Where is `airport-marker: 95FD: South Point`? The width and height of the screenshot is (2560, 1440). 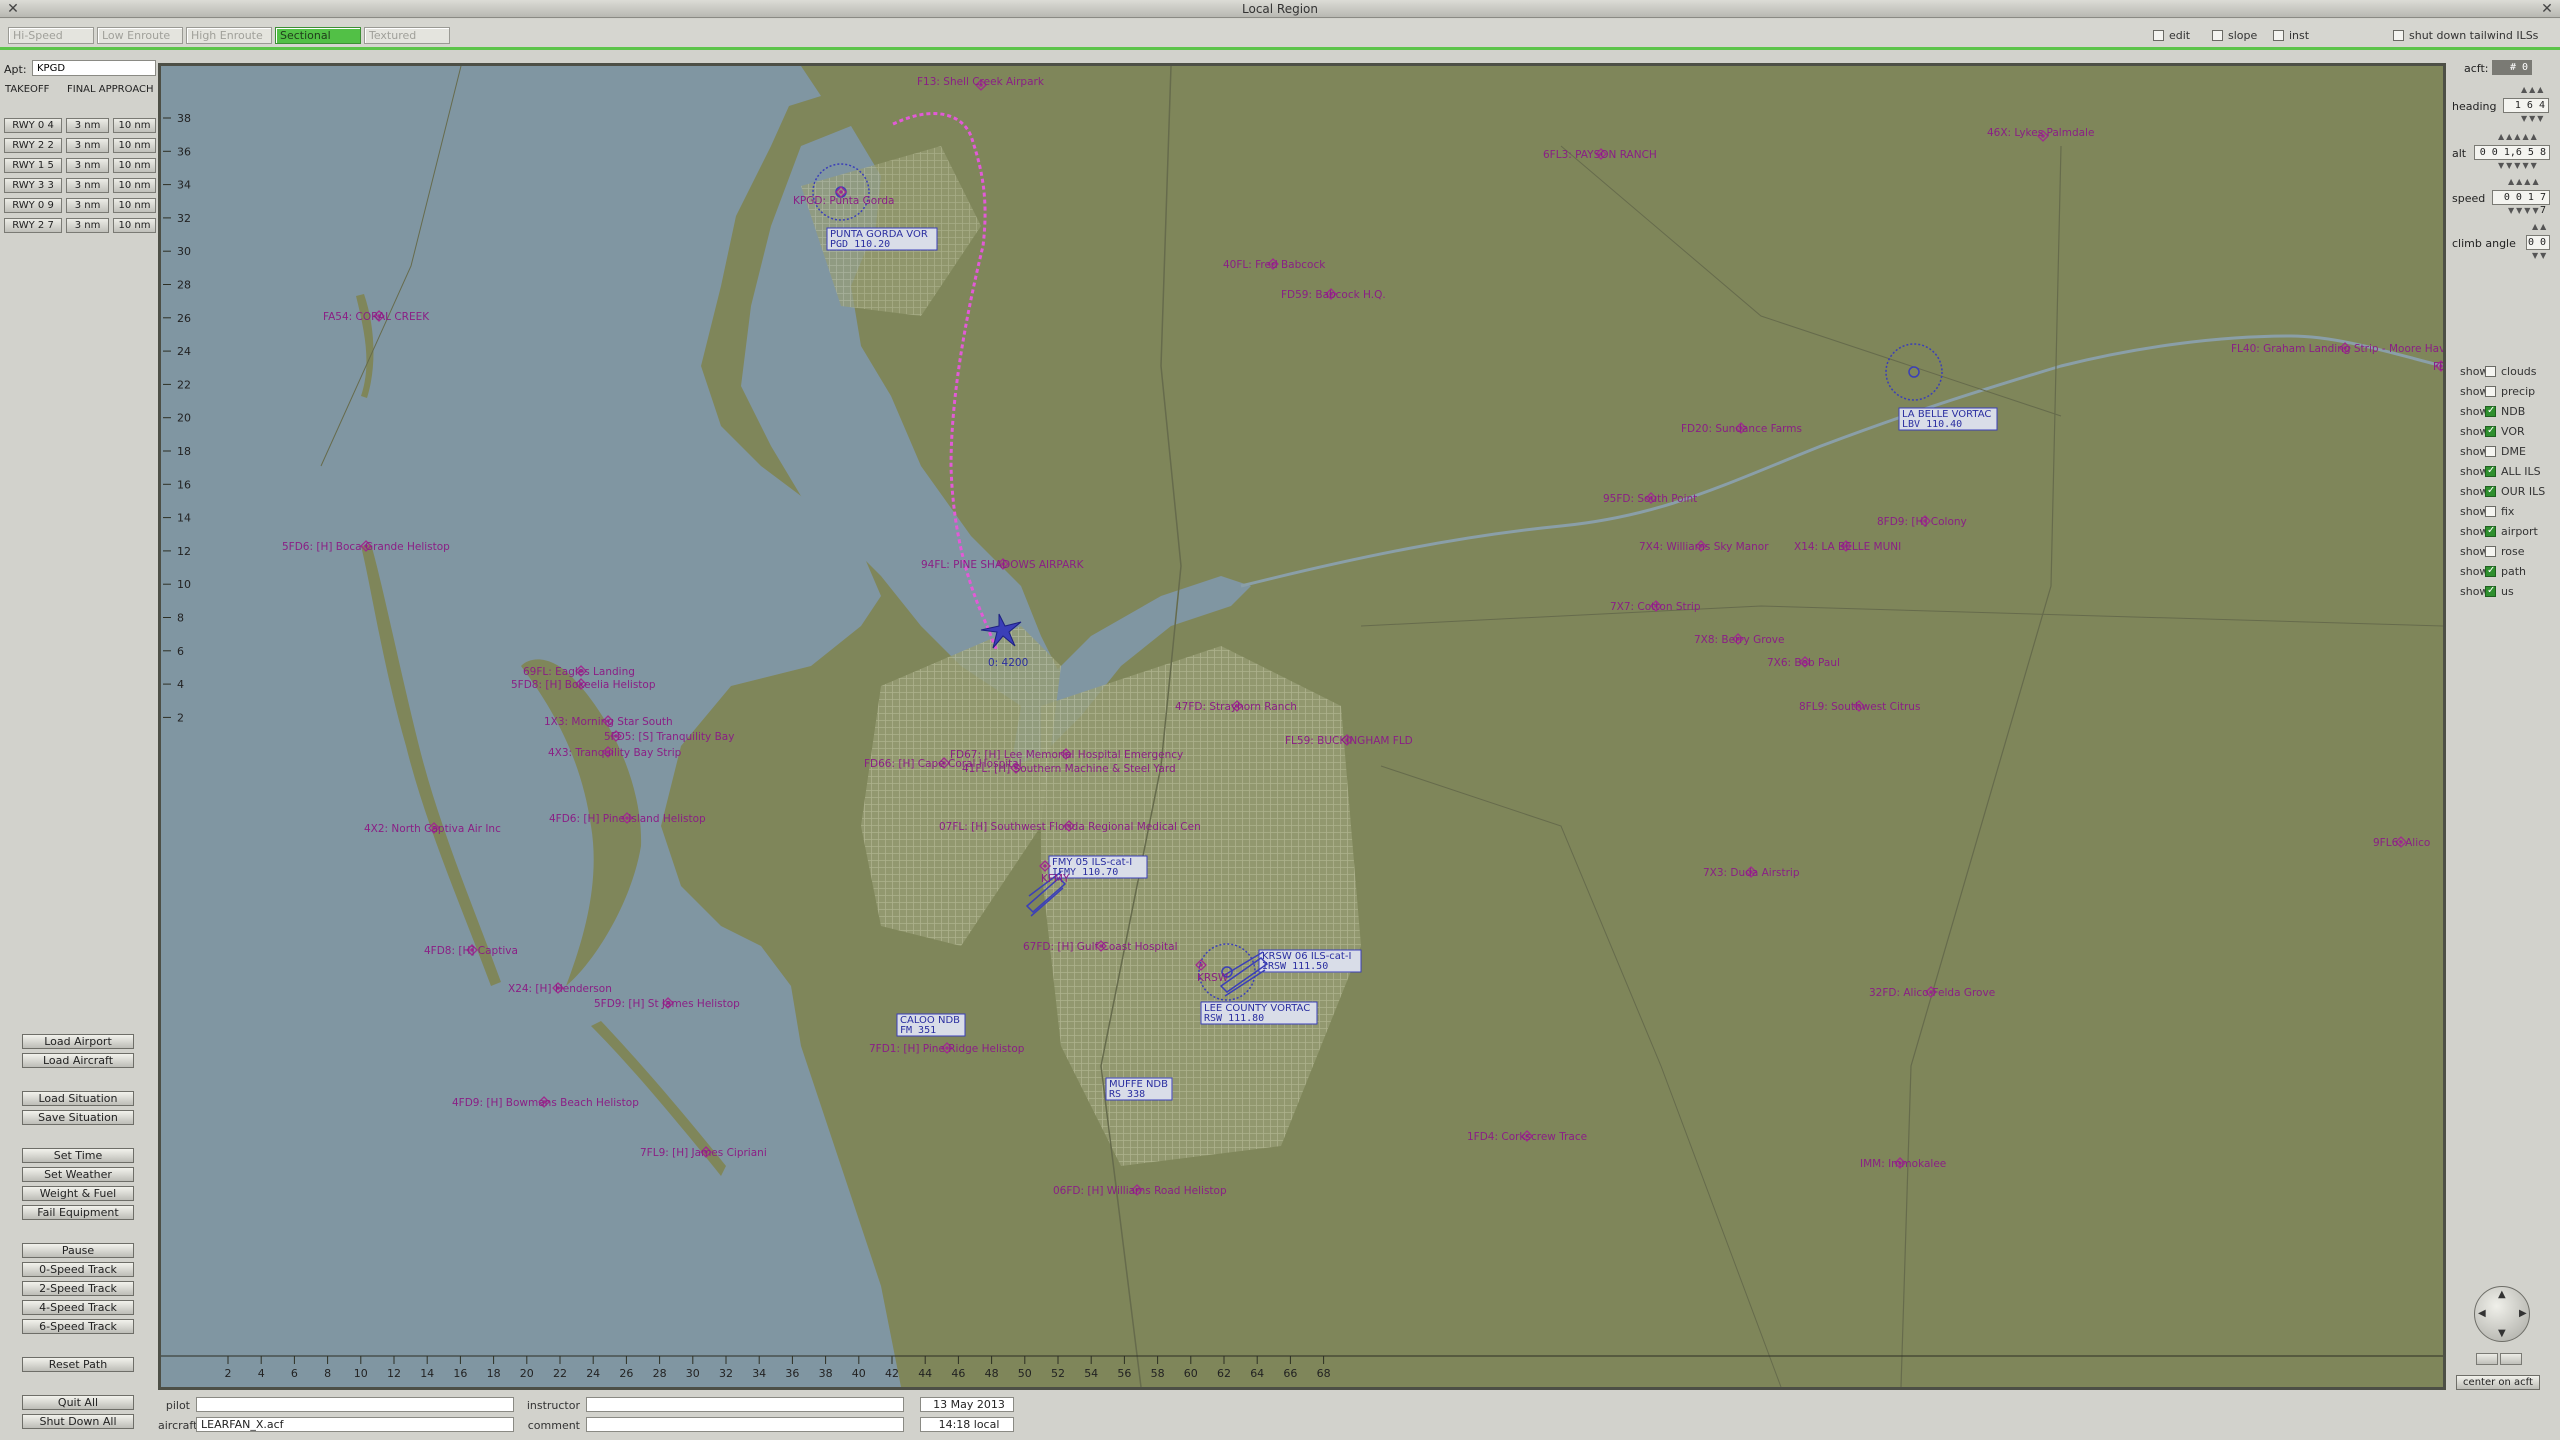 airport-marker: 95FD: South Point is located at coordinates (1650, 498).